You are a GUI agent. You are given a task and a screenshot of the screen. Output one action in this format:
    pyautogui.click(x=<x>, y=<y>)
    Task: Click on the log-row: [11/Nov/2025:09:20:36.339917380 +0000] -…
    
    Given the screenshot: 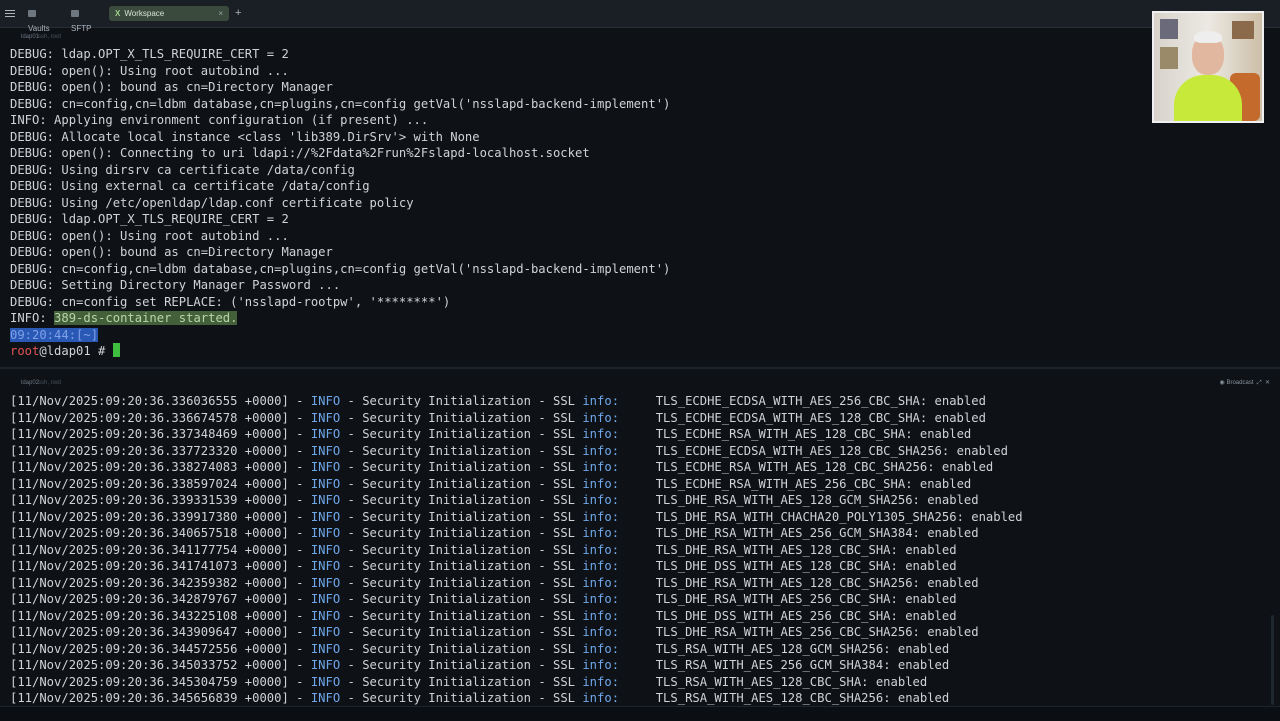 What is the action you would take?
    pyautogui.click(x=516, y=517)
    